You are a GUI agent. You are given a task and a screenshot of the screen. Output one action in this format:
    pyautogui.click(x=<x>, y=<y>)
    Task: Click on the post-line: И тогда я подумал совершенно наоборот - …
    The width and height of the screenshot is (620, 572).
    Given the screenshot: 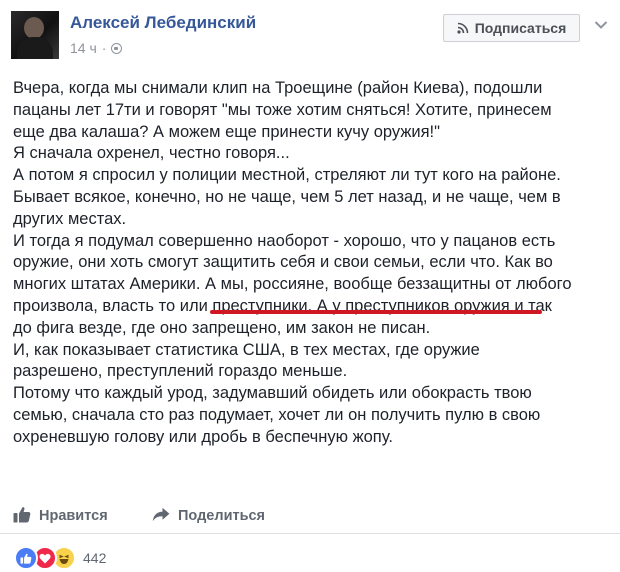 What is the action you would take?
    pyautogui.click(x=284, y=240)
    